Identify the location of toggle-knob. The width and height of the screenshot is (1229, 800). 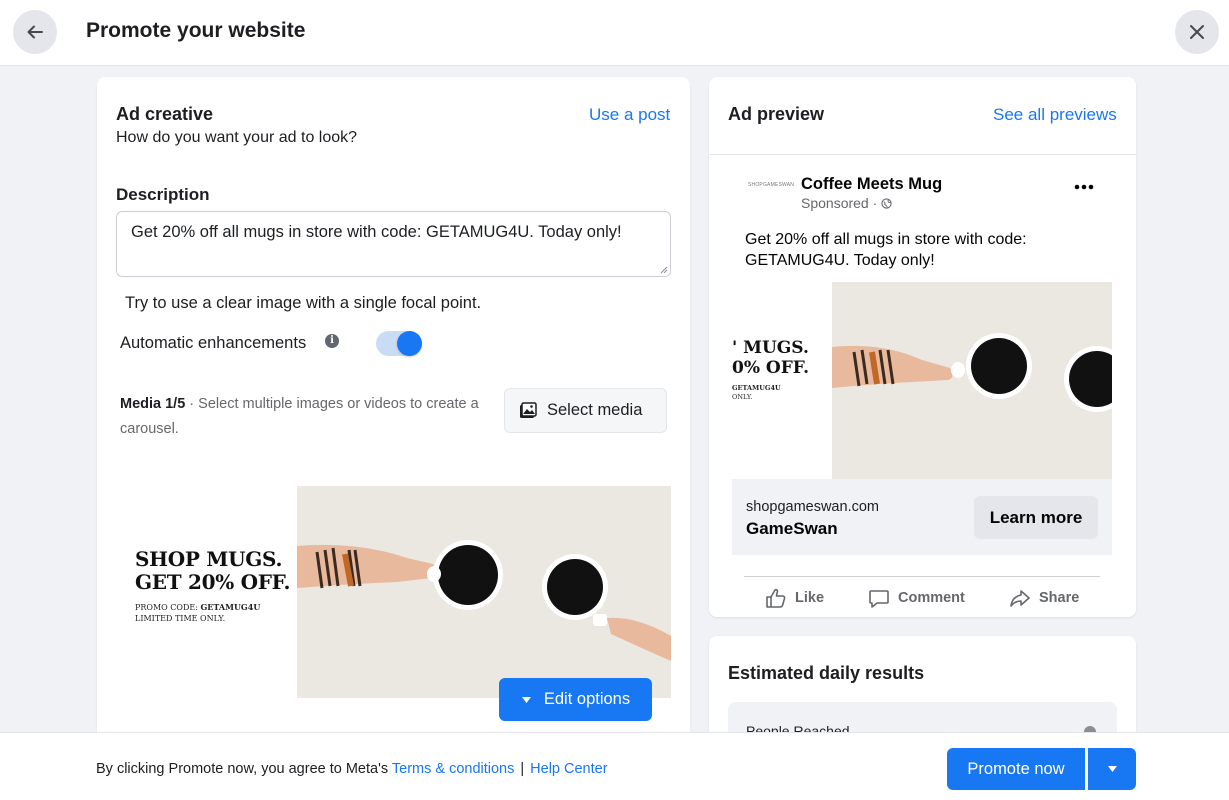
(409, 343).